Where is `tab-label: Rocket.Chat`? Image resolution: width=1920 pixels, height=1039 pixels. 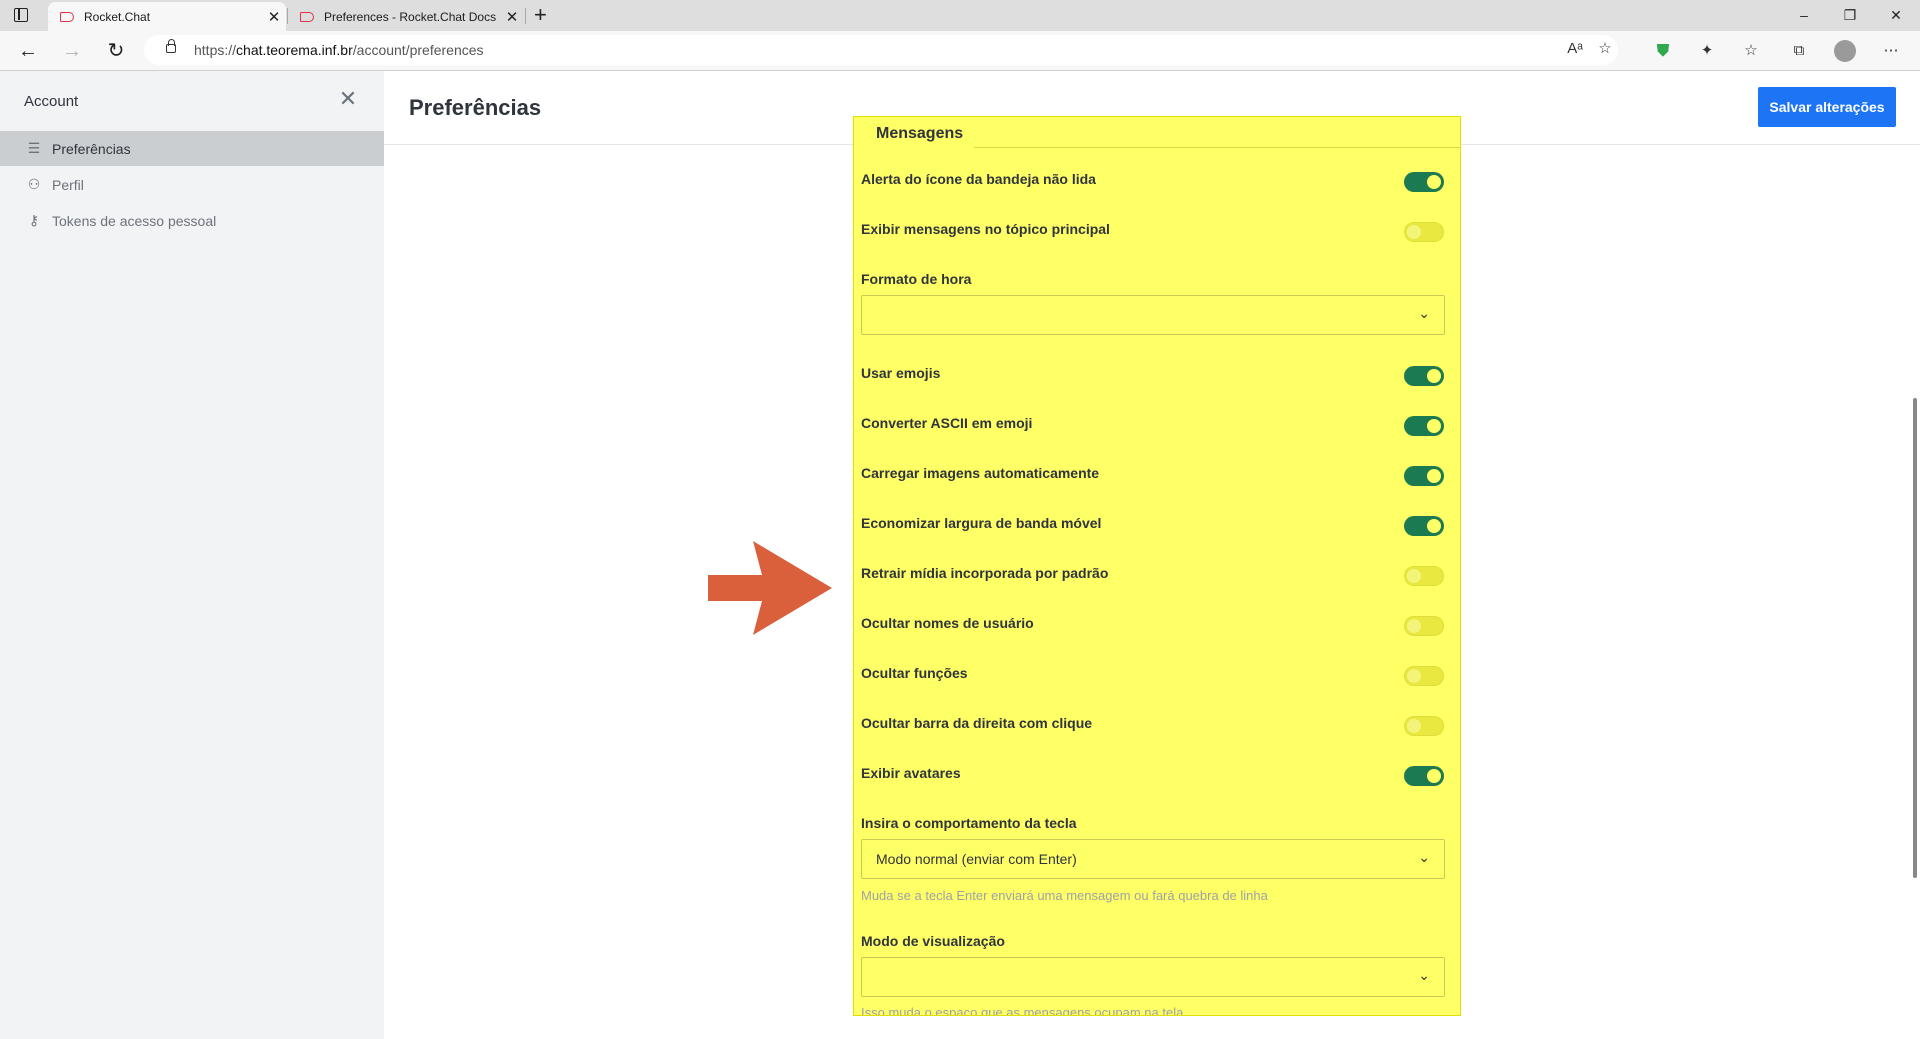
tab-label: Rocket.Chat is located at coordinates (117, 16).